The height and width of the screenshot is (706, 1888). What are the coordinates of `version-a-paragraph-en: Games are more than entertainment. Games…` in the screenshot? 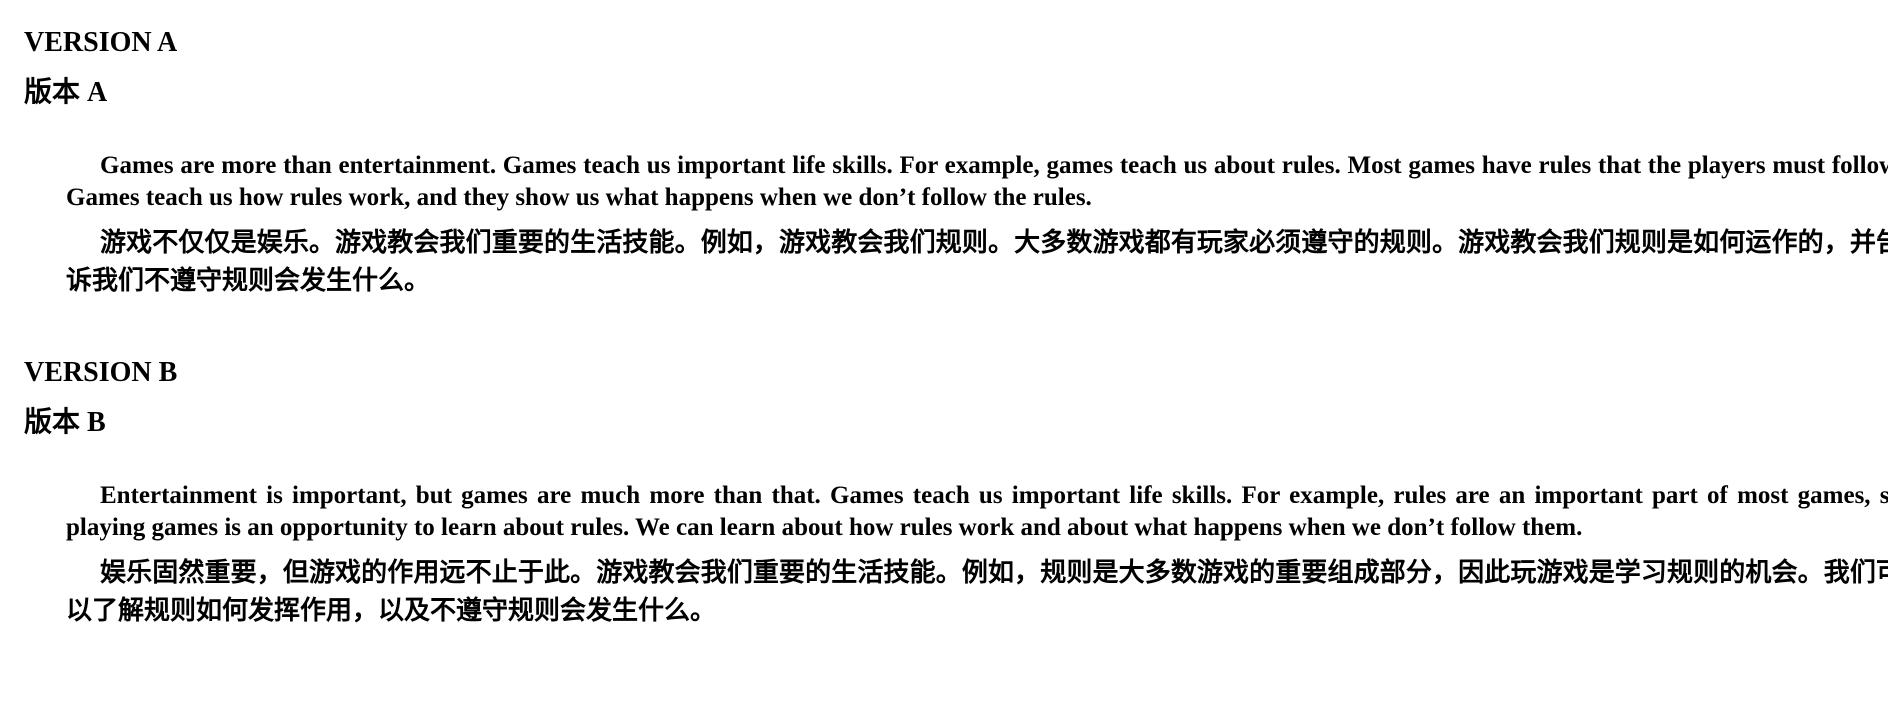 It's located at (977, 181).